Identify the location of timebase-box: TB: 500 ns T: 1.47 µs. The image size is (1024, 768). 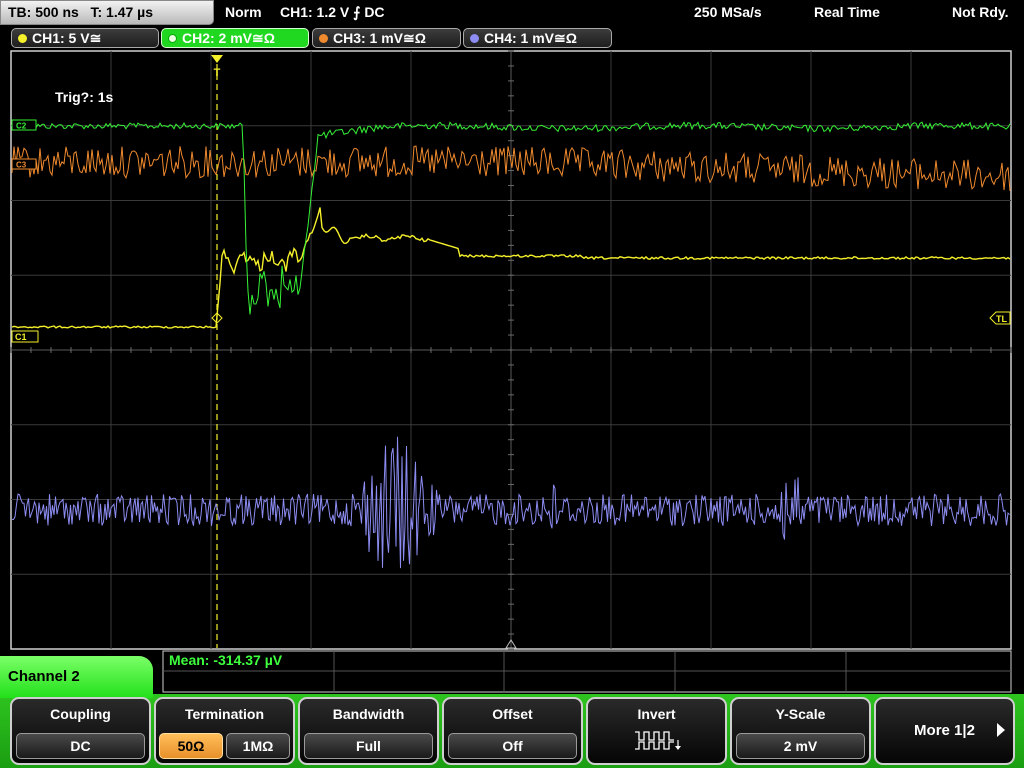
(107, 12).